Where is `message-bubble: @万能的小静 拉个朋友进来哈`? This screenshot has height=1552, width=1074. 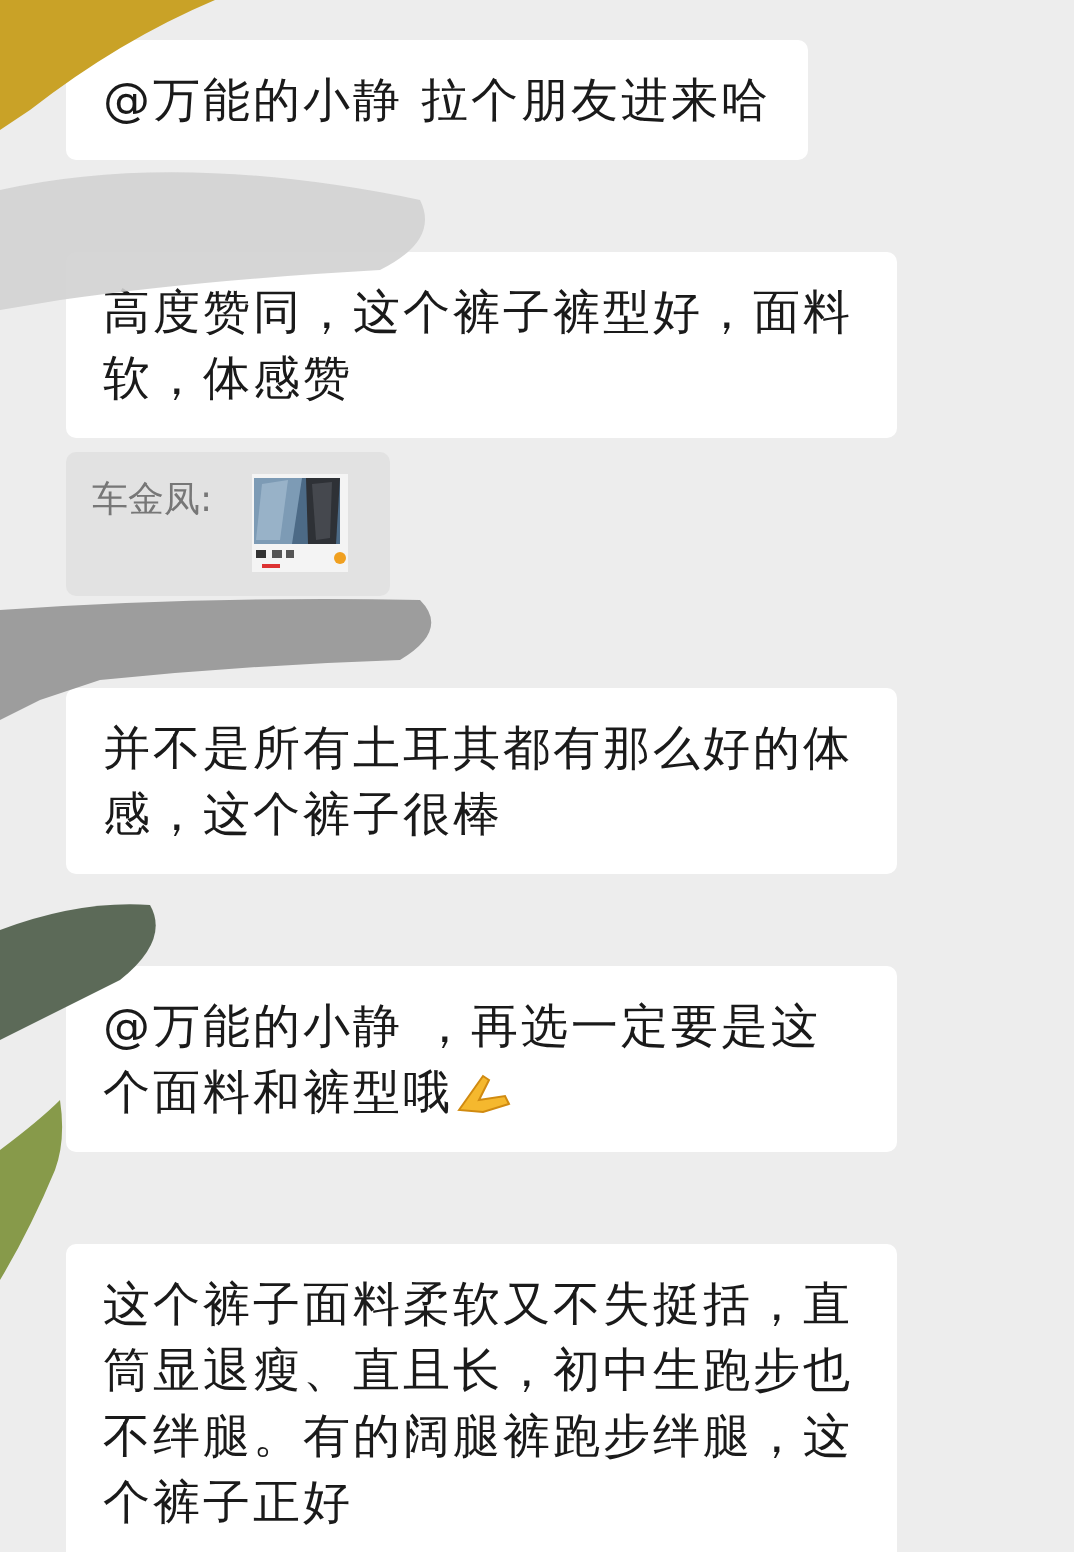 message-bubble: @万能的小静 拉个朋友进来哈 is located at coordinates (437, 100).